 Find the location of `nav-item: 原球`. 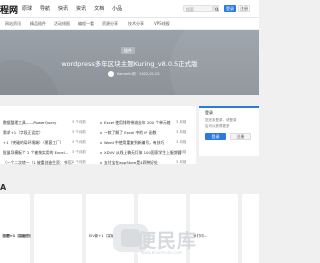

nav-item: 原球 is located at coordinates (27, 8).